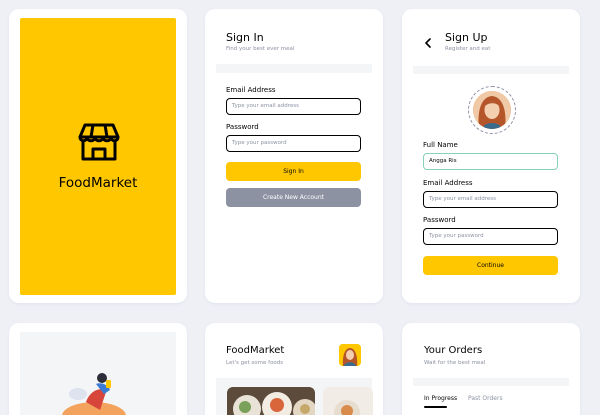  What do you see at coordinates (94, 394) in the screenshot?
I see `illustration-image` at bounding box center [94, 394].